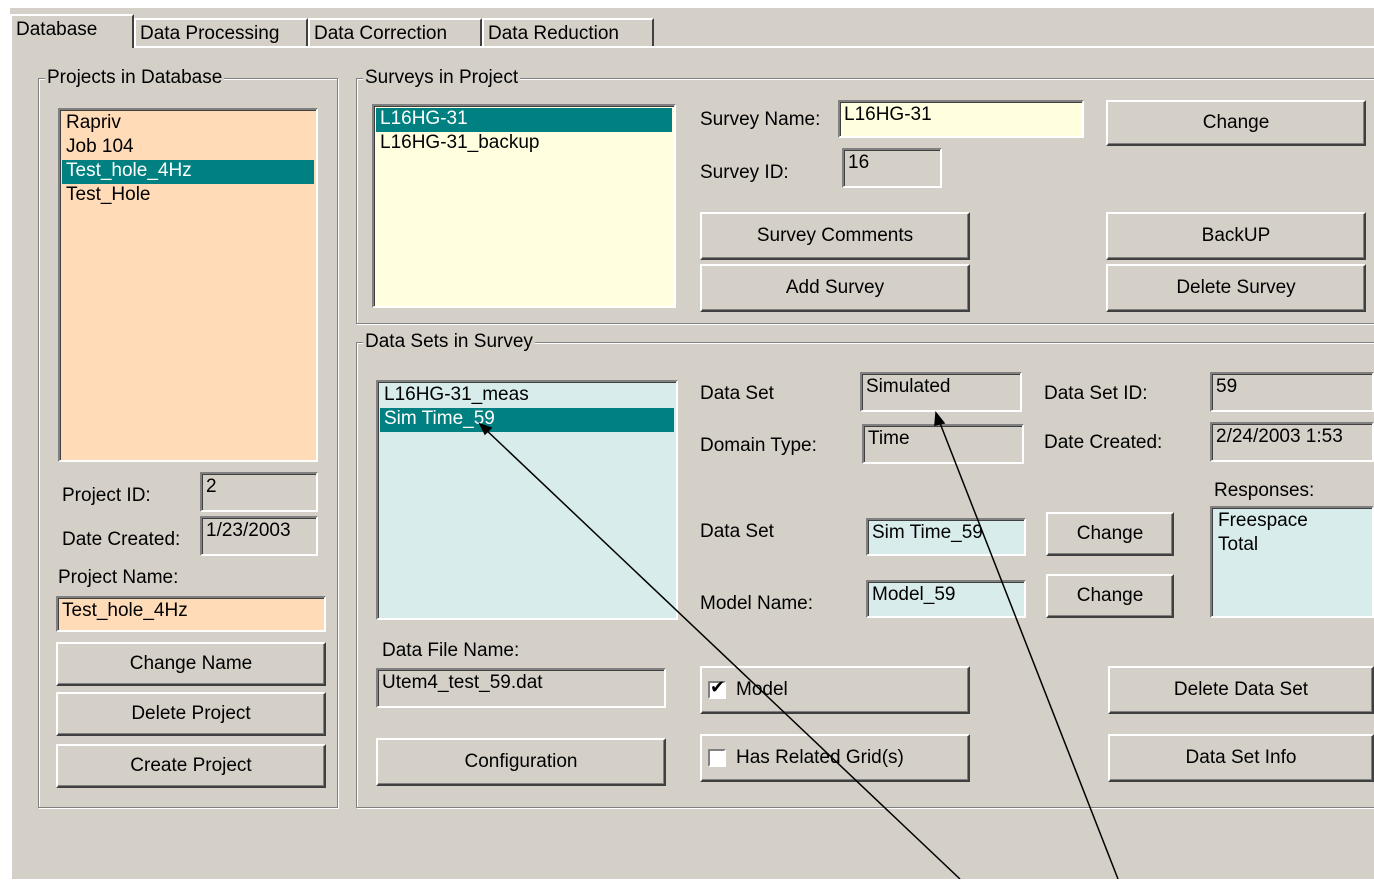  I want to click on dataset-type-field: Simulated, so click(941, 392).